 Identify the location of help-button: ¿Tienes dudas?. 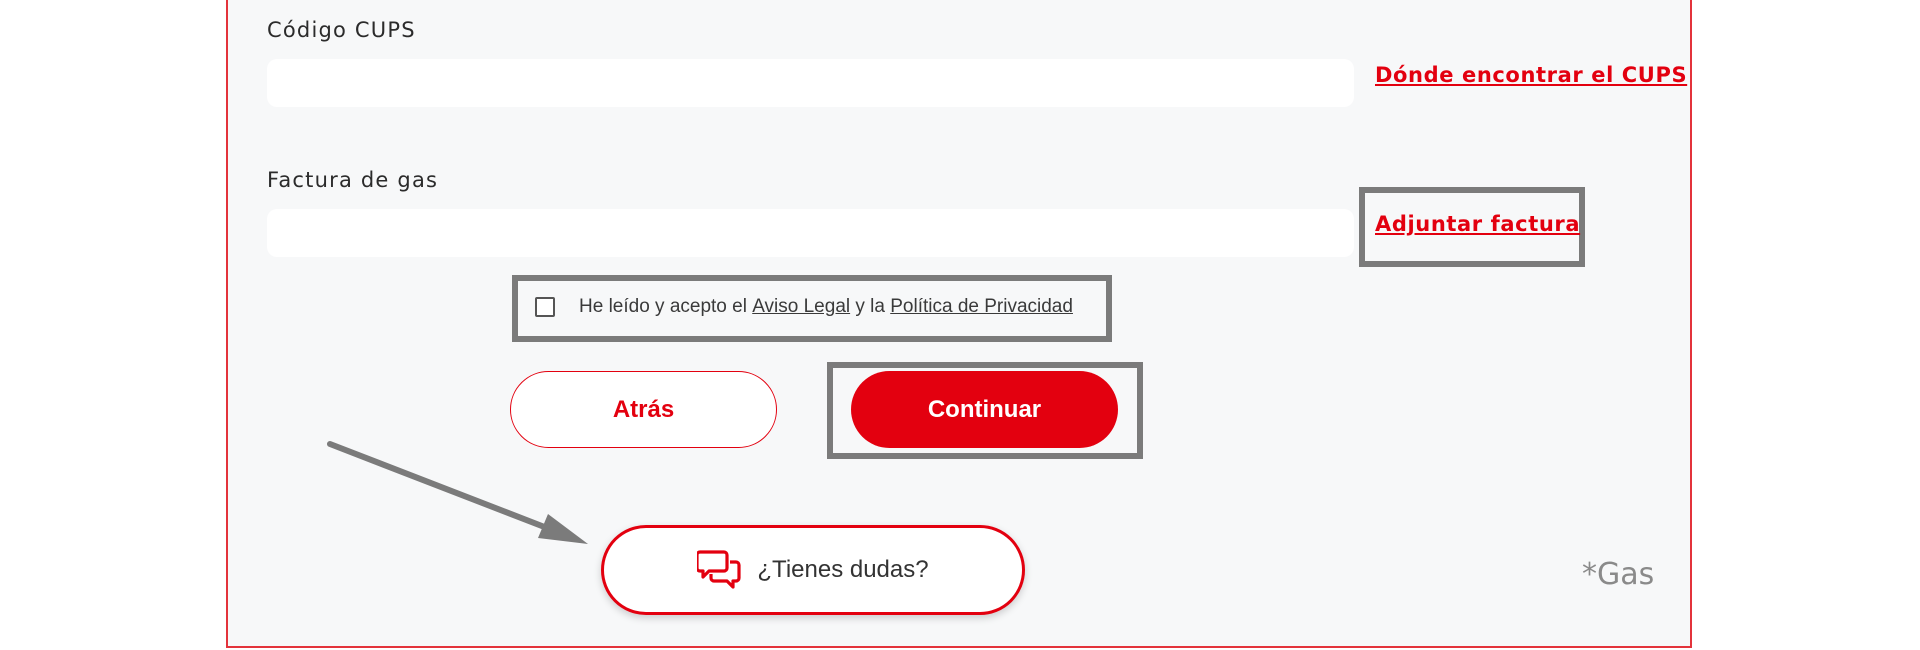
(813, 570).